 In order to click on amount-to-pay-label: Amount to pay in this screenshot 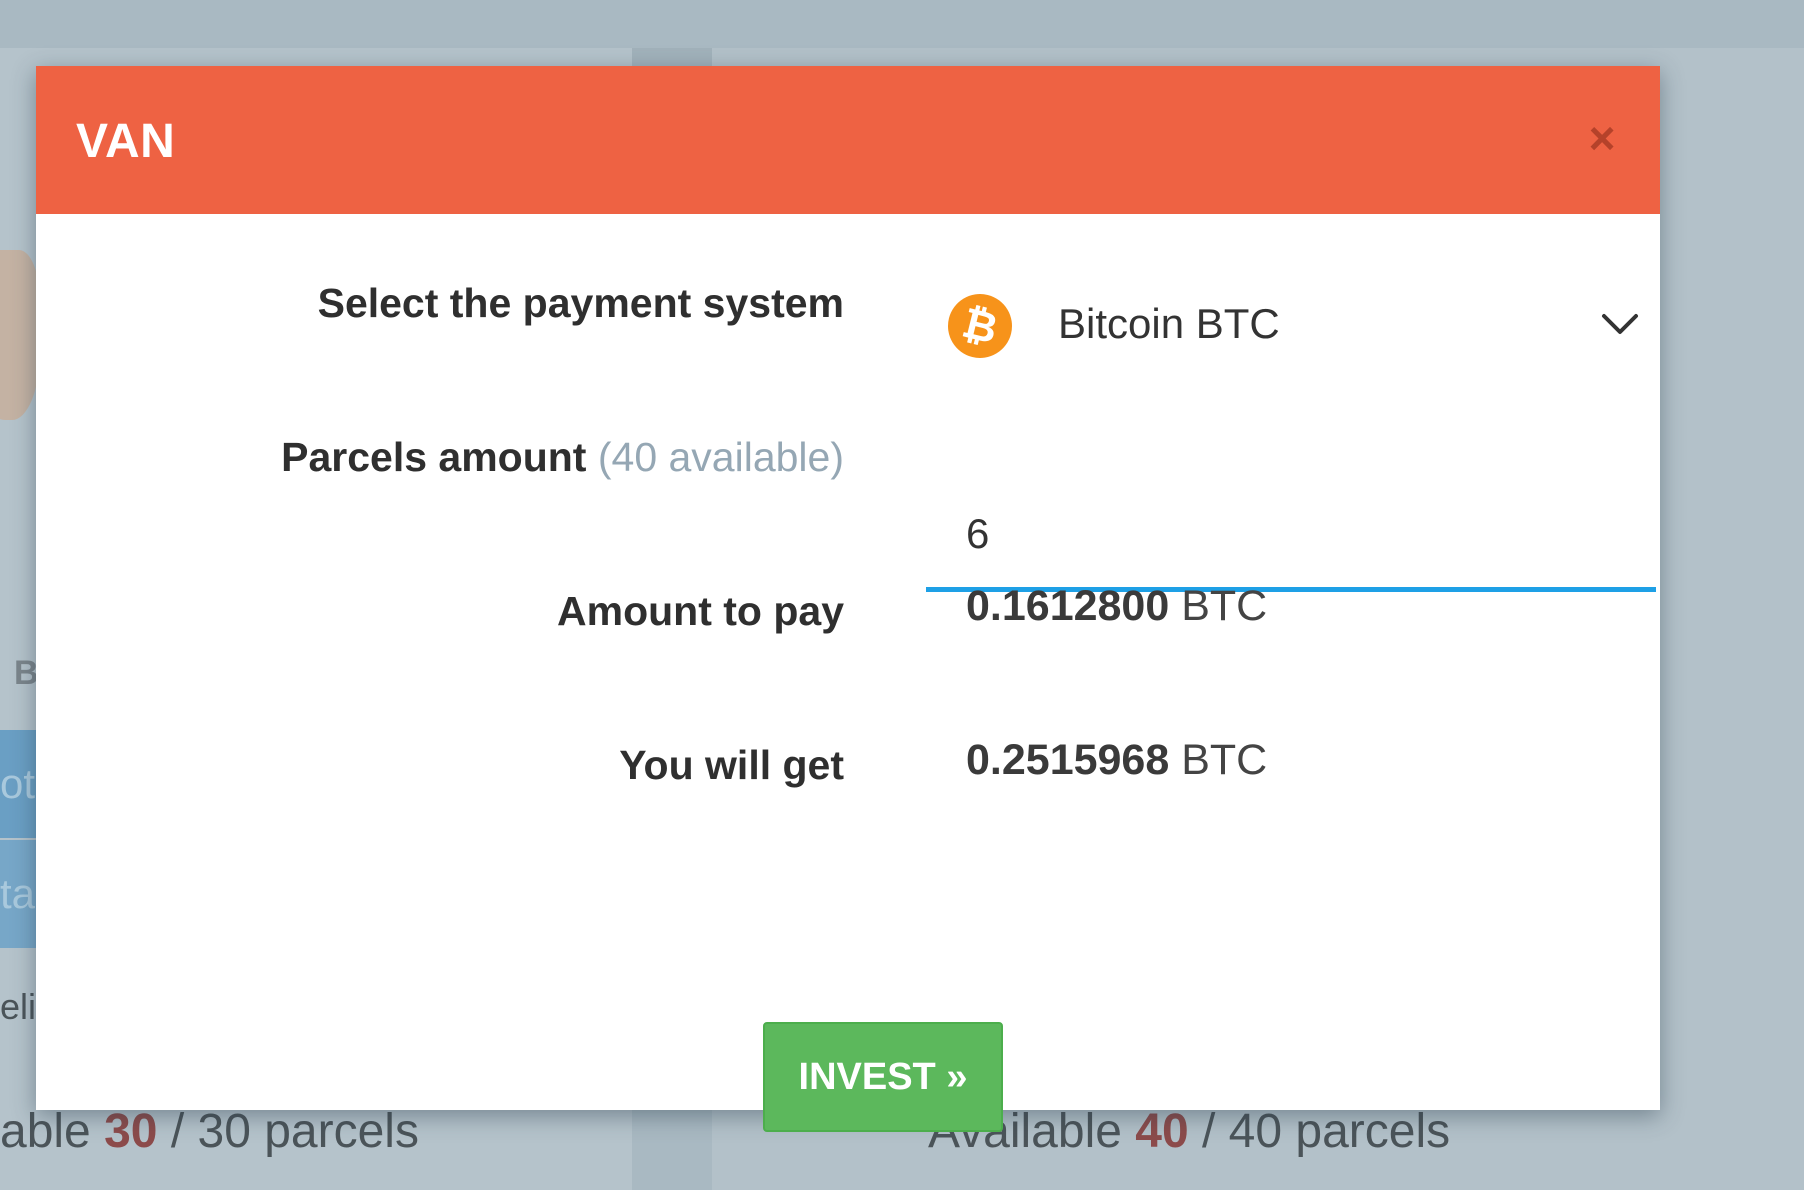, I will do `click(700, 611)`.